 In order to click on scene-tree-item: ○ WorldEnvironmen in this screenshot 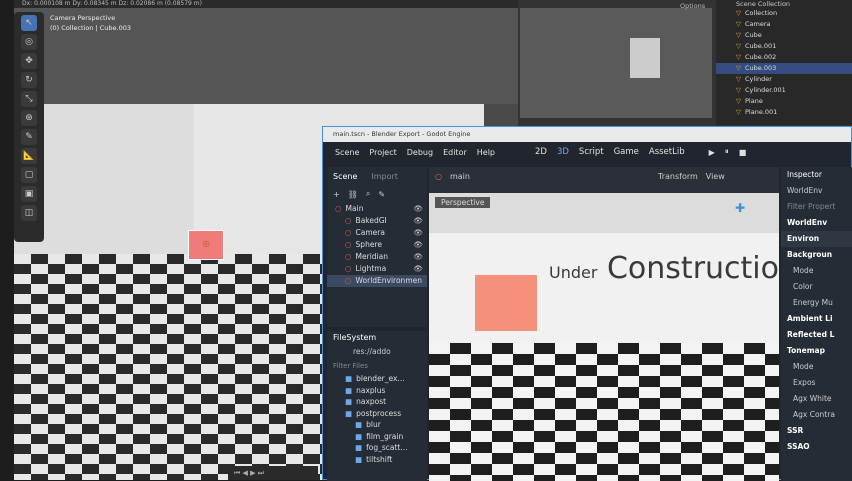, I will do `click(377, 281)`.